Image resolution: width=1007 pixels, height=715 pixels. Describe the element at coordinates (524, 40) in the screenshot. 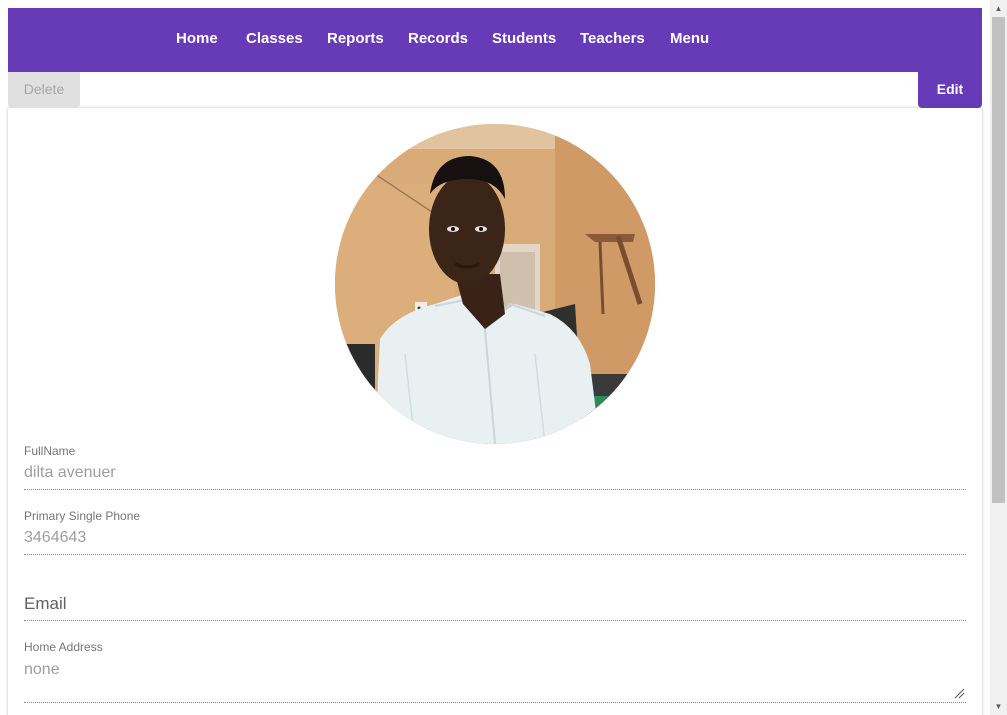

I see `nav-students: Students` at that location.